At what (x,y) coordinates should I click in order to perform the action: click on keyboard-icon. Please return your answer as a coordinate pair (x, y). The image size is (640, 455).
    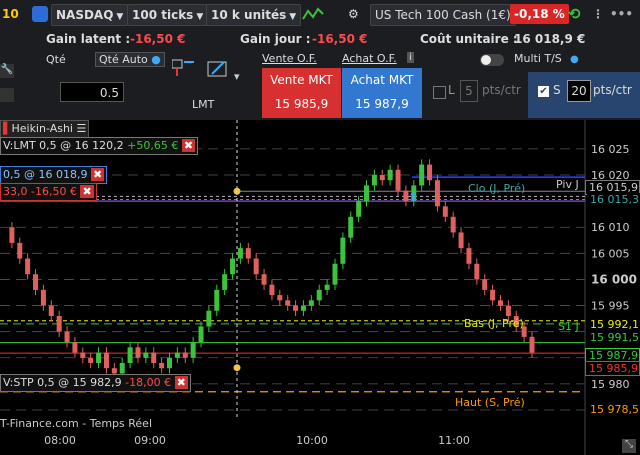
    Looking at the image, I should click on (7, 95).